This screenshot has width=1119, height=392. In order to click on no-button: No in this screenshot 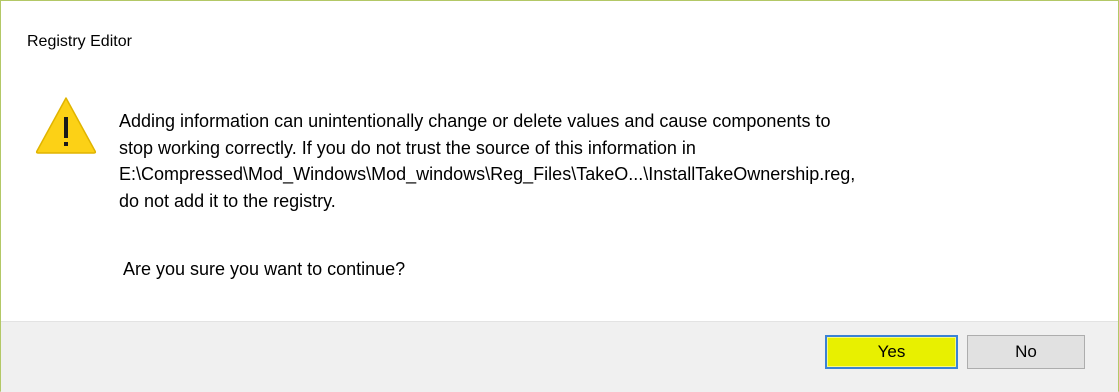, I will do `click(1026, 352)`.